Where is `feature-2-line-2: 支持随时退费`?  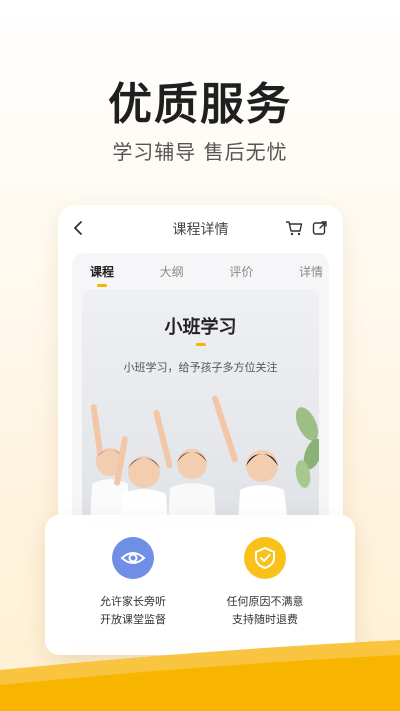
feature-2-line-2: 支持随时退费 is located at coordinates (265, 619).